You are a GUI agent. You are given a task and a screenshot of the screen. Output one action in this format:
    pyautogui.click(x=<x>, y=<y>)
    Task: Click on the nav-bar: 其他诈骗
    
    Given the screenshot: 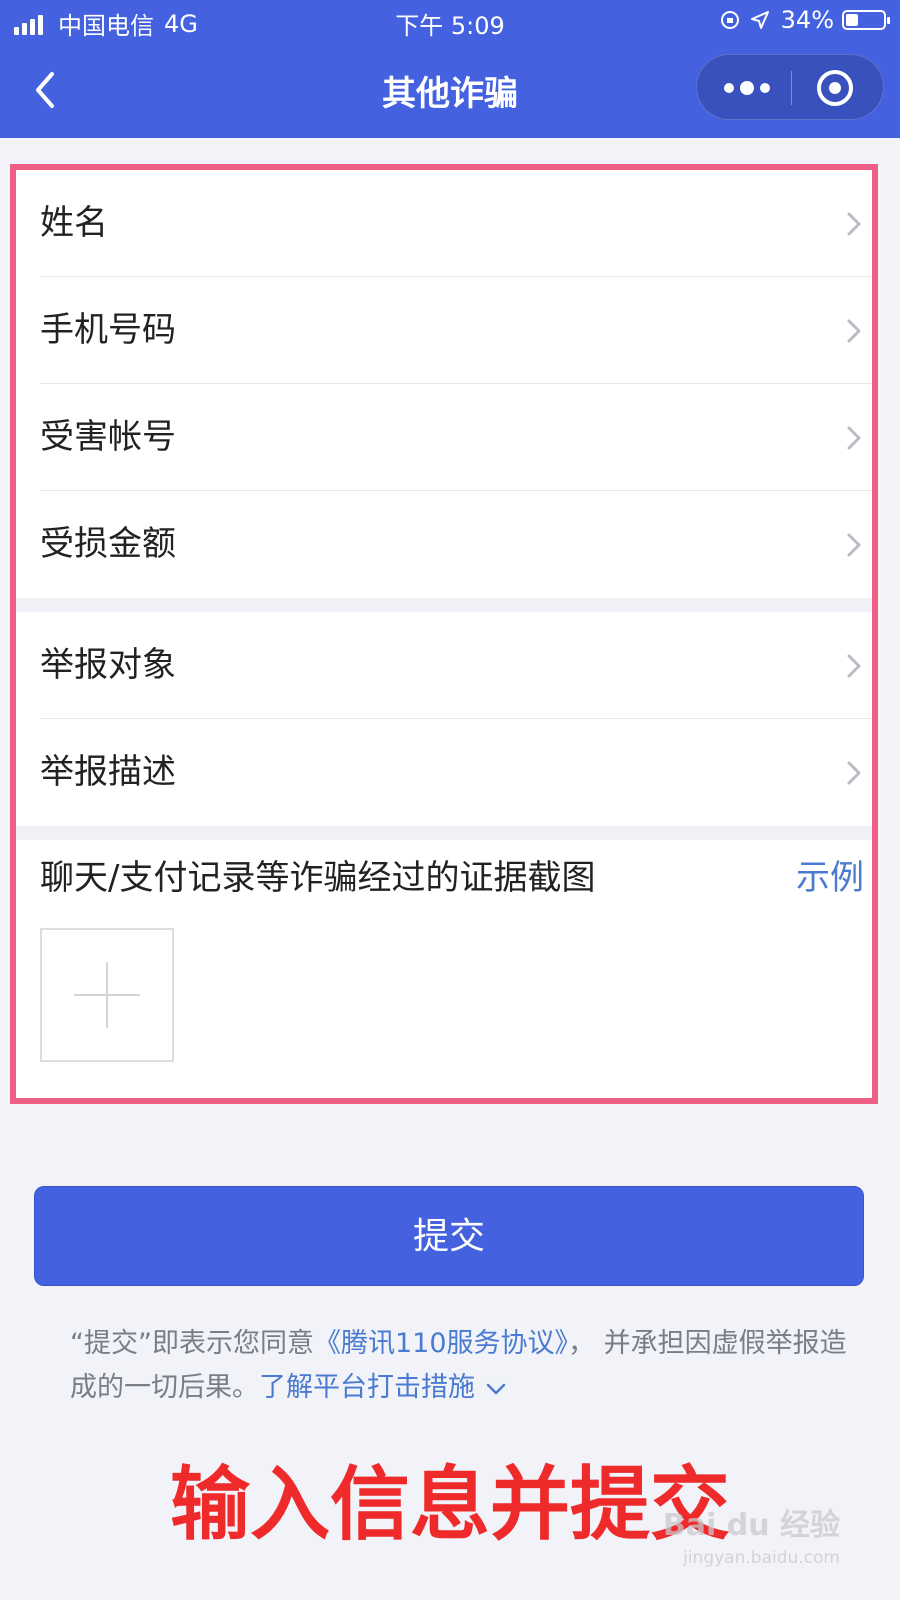 What is the action you would take?
    pyautogui.click(x=450, y=90)
    